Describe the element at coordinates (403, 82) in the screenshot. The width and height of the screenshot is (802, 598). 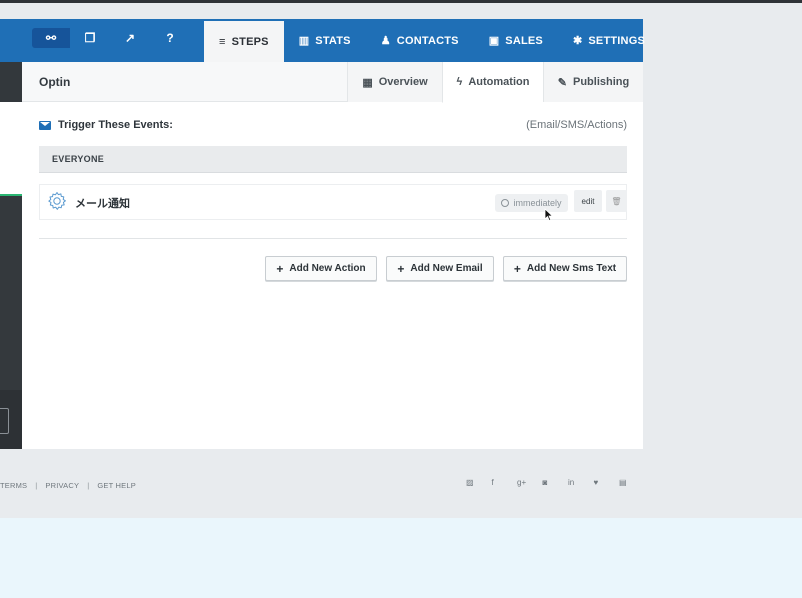
I see `tab-overview-label: Overview` at that location.